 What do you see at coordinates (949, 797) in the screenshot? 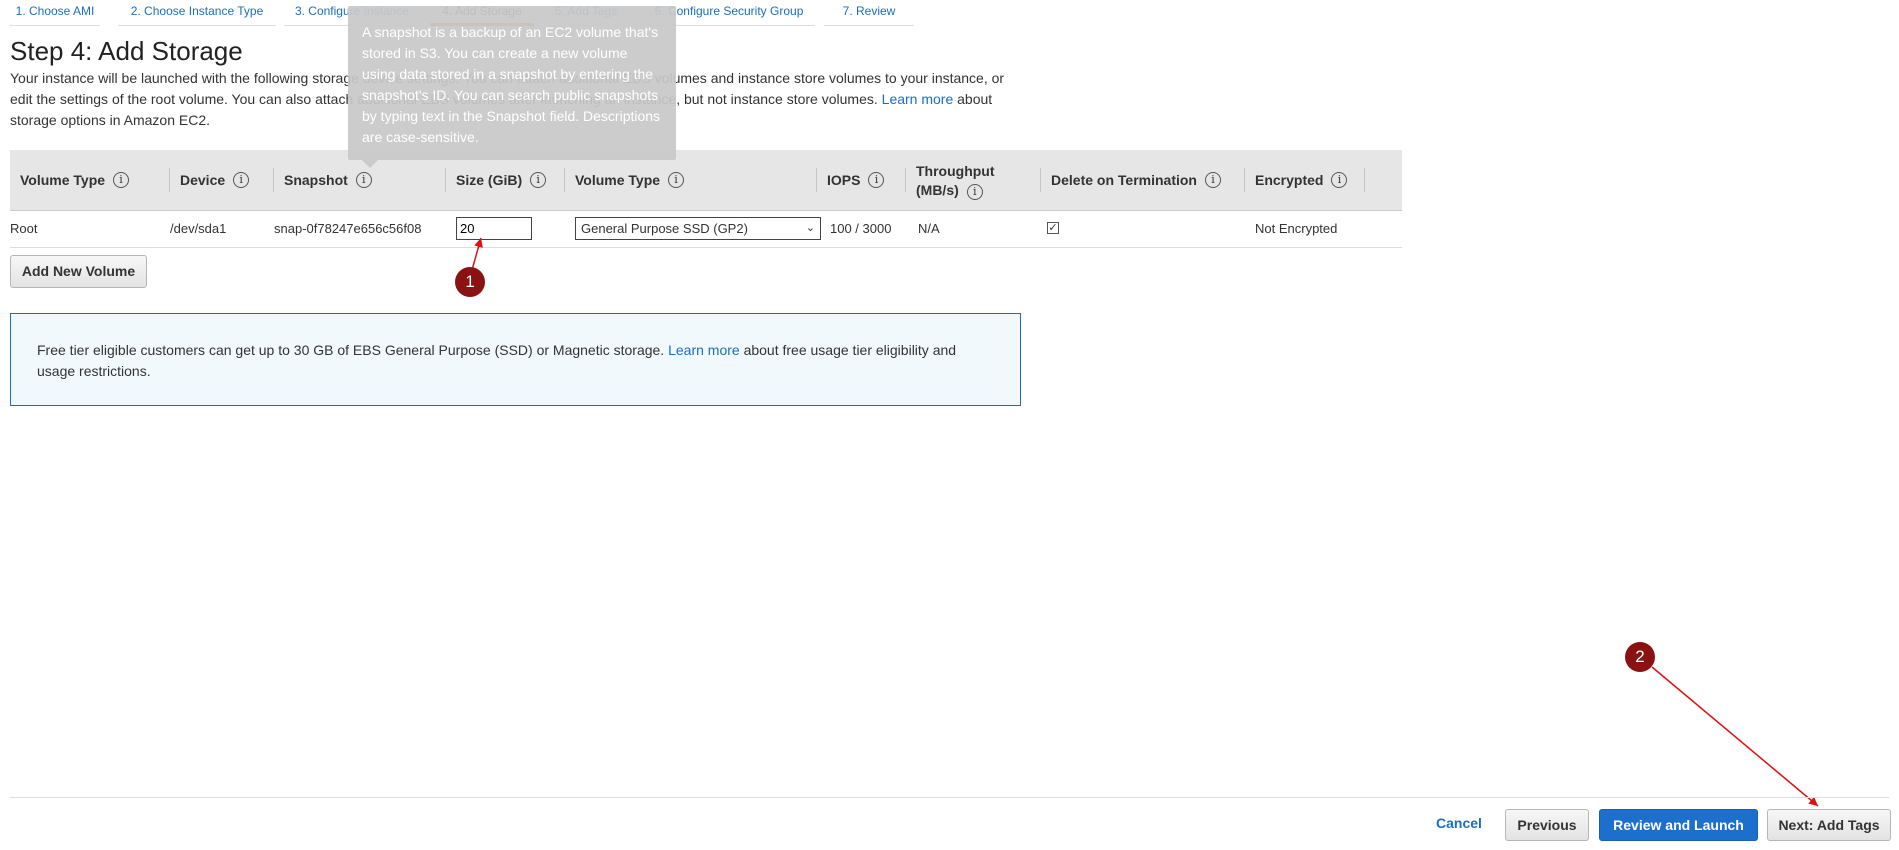
I see `footer-divider` at bounding box center [949, 797].